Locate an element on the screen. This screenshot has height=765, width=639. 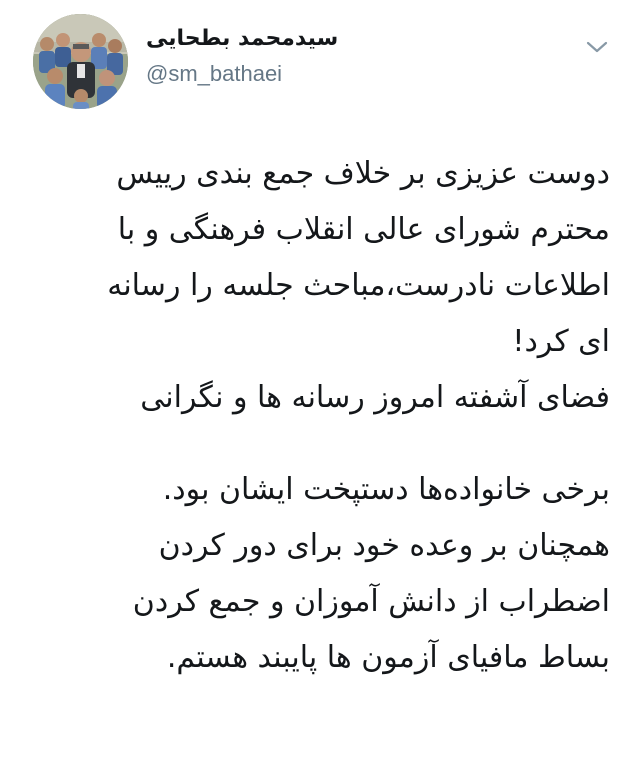
tweet-text-line: ای کرد! is located at coordinates (561, 341).